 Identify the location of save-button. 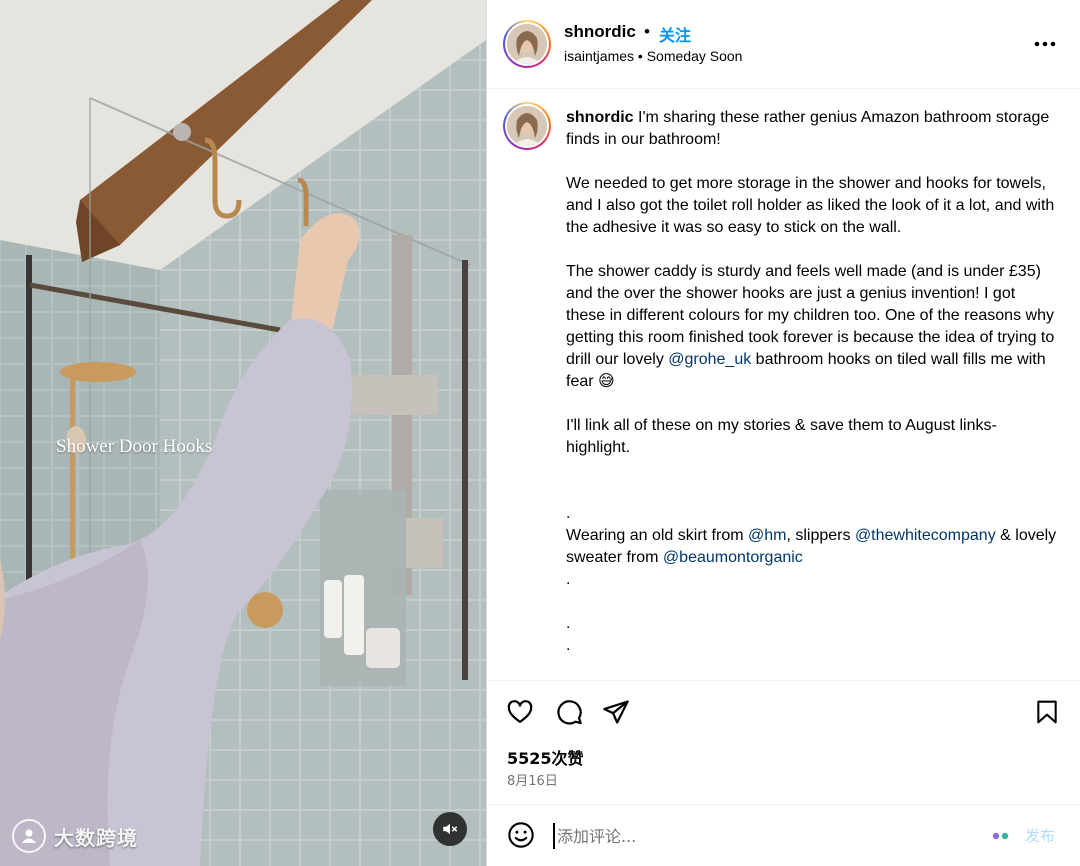
(1047, 712).